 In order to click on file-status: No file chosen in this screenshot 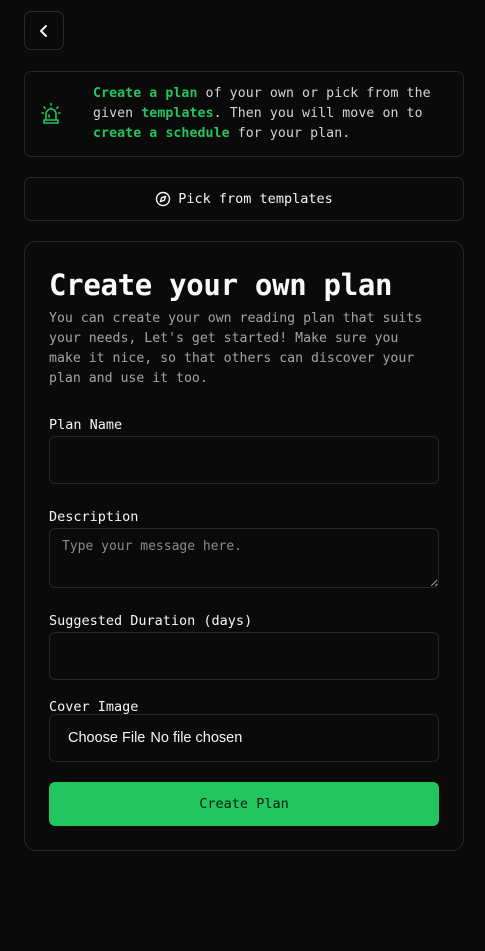, I will do `click(196, 738)`.